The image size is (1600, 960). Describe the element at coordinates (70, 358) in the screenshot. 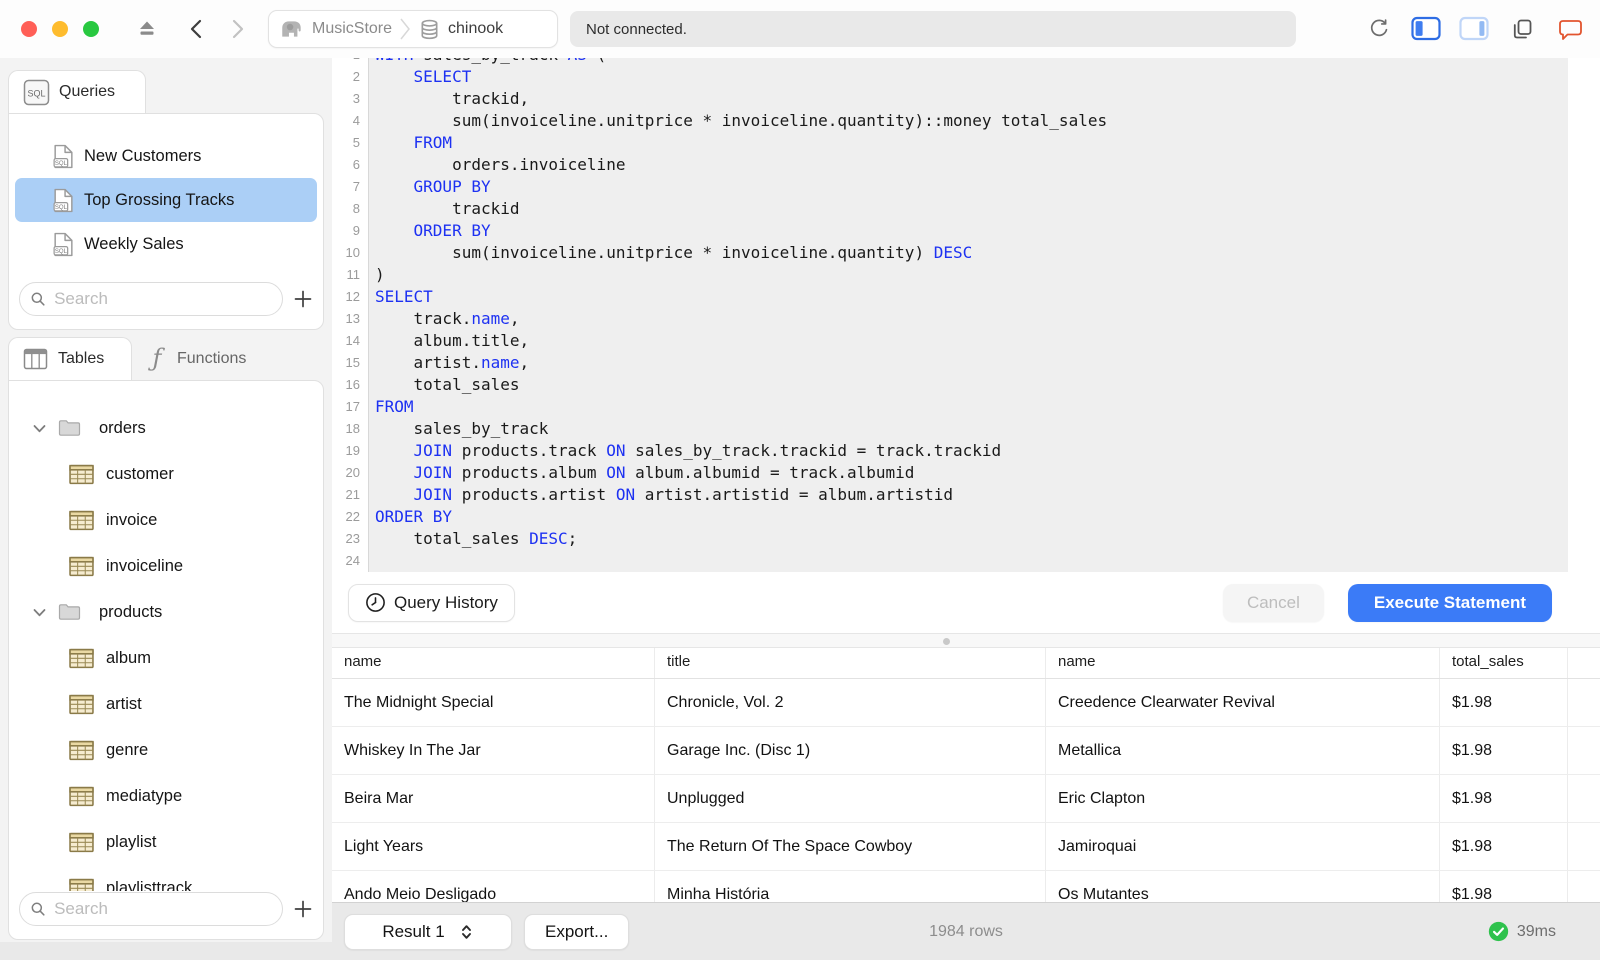

I see `tab-tables: Tables` at that location.